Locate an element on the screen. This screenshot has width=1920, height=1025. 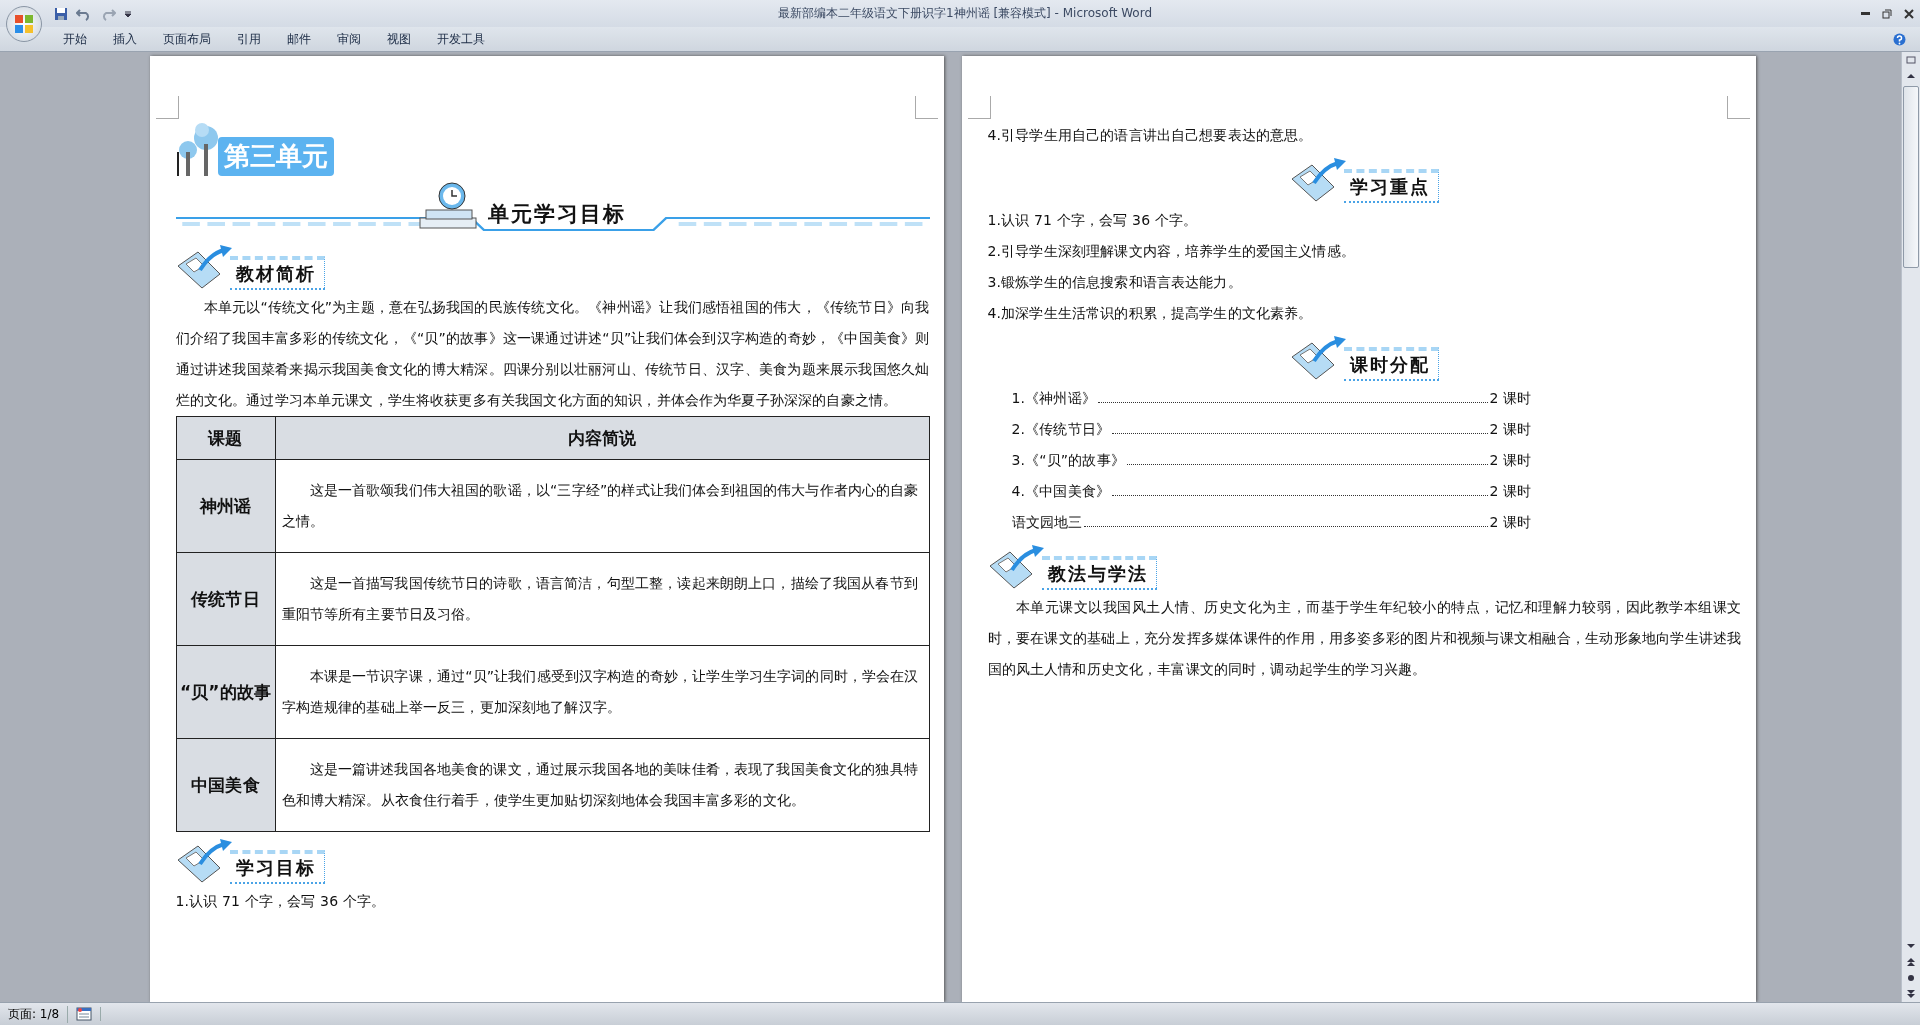
ribbon-tab: 引用 is located at coordinates (249, 39).